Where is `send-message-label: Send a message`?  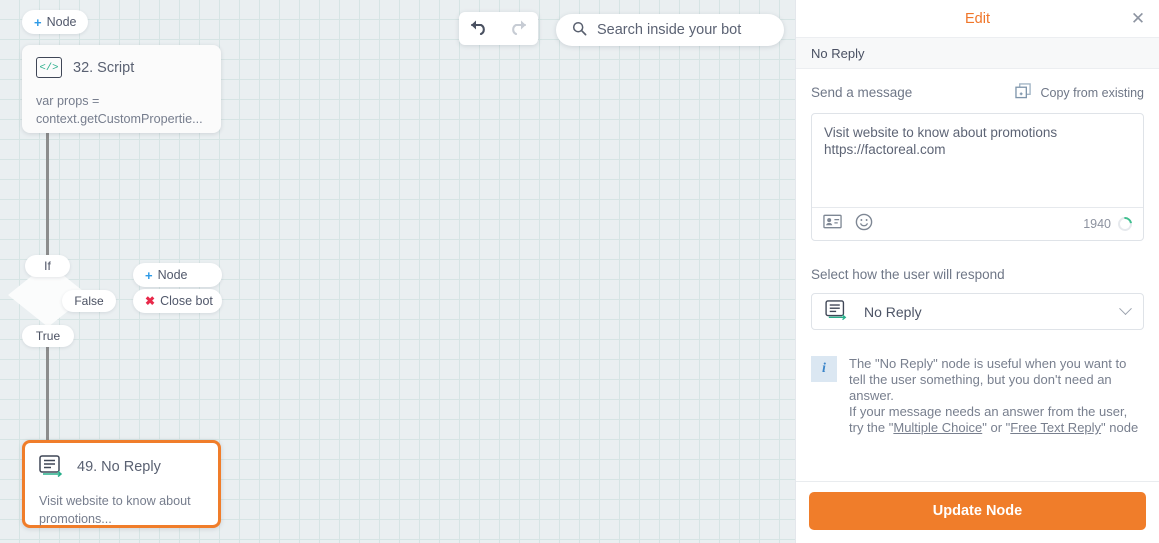 send-message-label: Send a message is located at coordinates (862, 92).